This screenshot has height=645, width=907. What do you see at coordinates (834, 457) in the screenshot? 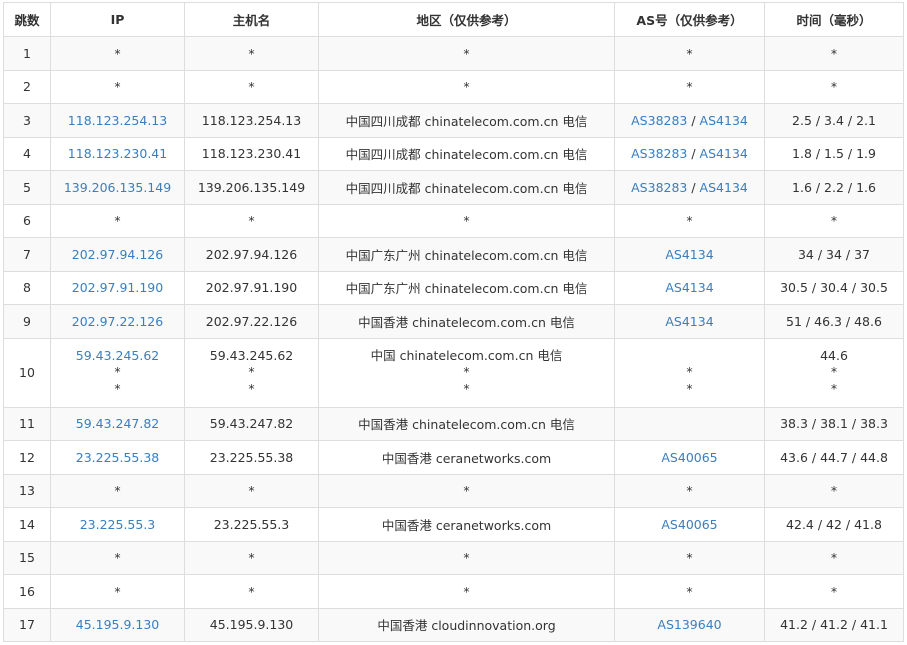
I see `time-cell: 43.6 / 44.7 / 44.8` at bounding box center [834, 457].